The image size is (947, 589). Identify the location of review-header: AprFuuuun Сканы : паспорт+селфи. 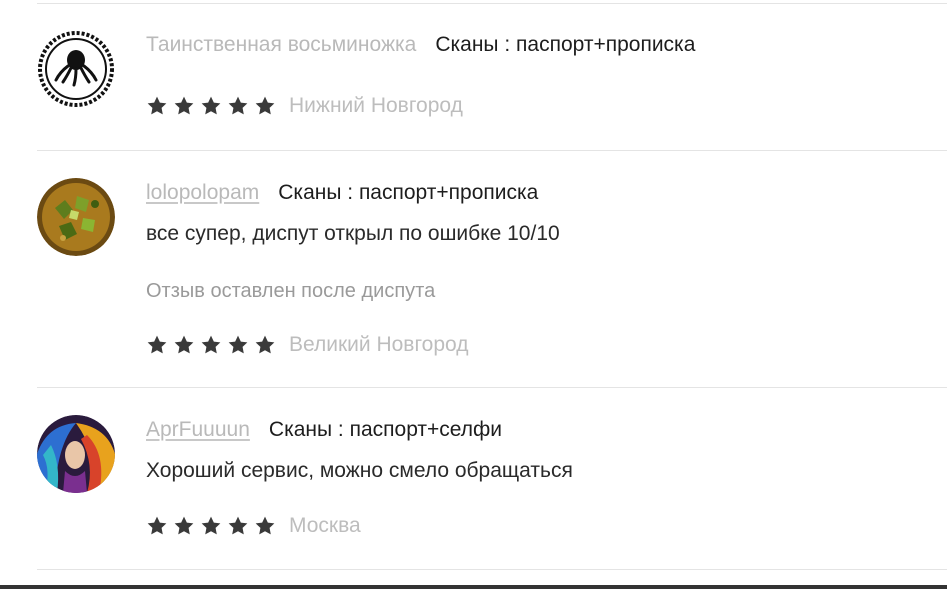
(324, 430).